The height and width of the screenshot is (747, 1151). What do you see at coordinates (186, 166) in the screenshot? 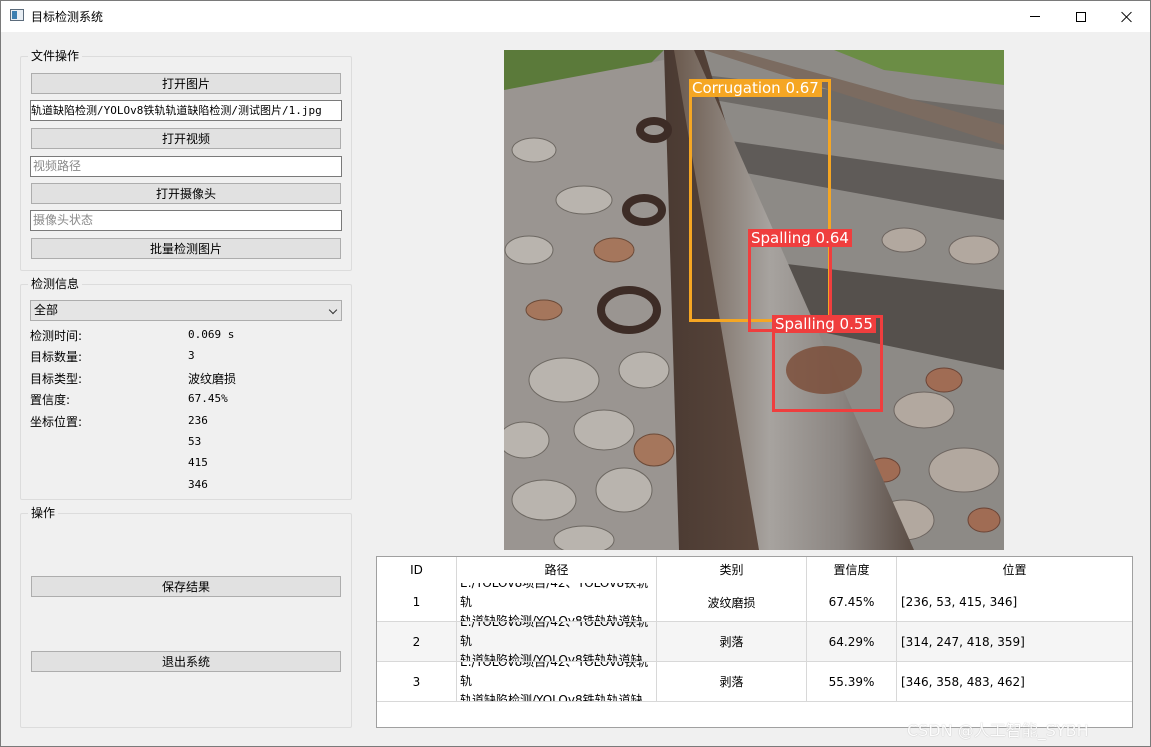
I see `video-path-field: 视频路径` at bounding box center [186, 166].